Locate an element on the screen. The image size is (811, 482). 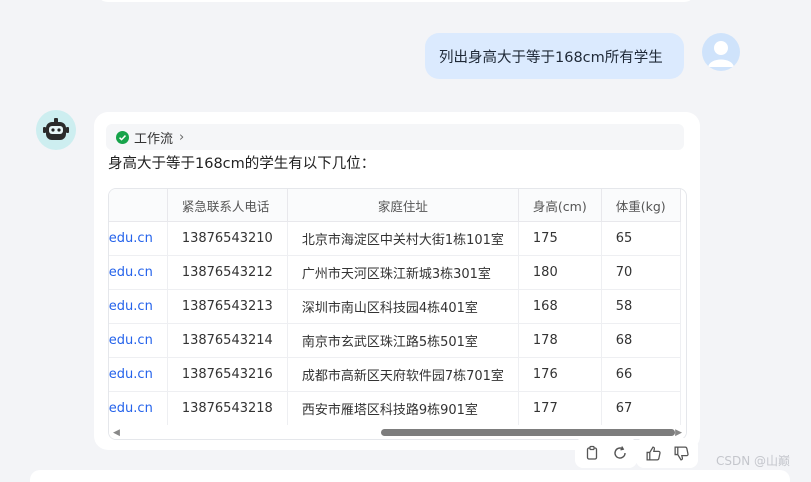
workflow-toggle: 工作流 › is located at coordinates (395, 137).